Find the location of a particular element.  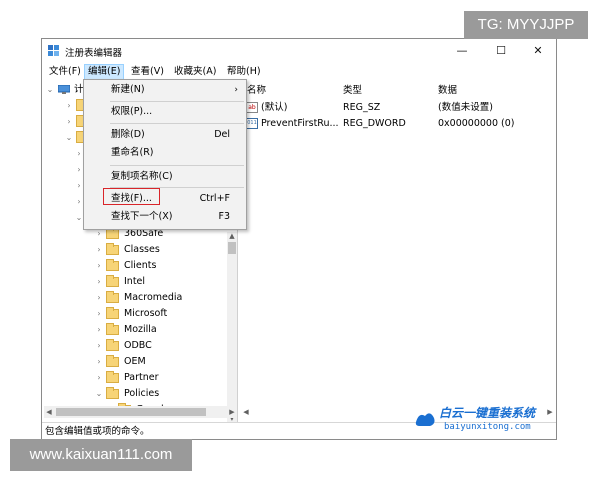

tree-item: › Microsoft is located at coordinates (134, 314).